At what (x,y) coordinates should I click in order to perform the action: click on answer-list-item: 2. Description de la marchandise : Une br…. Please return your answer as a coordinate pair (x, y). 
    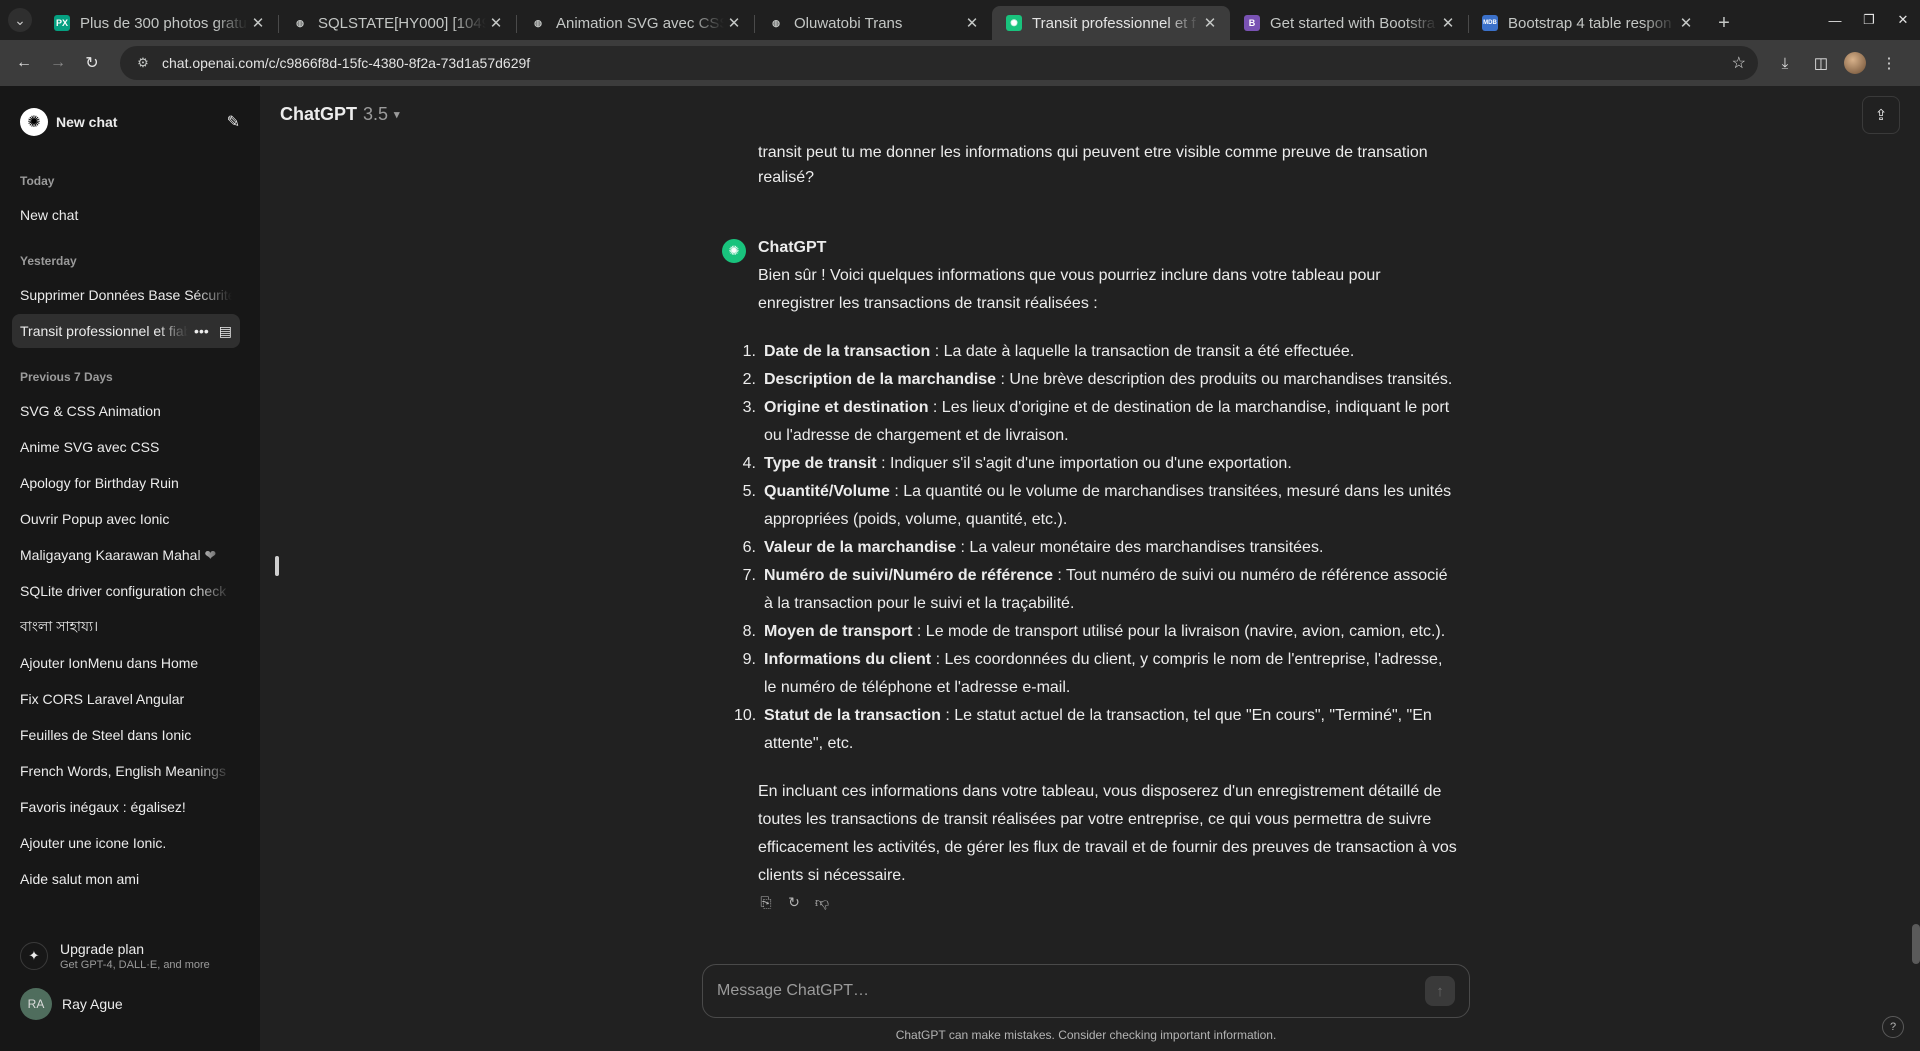
    Looking at the image, I should click on (1100, 380).